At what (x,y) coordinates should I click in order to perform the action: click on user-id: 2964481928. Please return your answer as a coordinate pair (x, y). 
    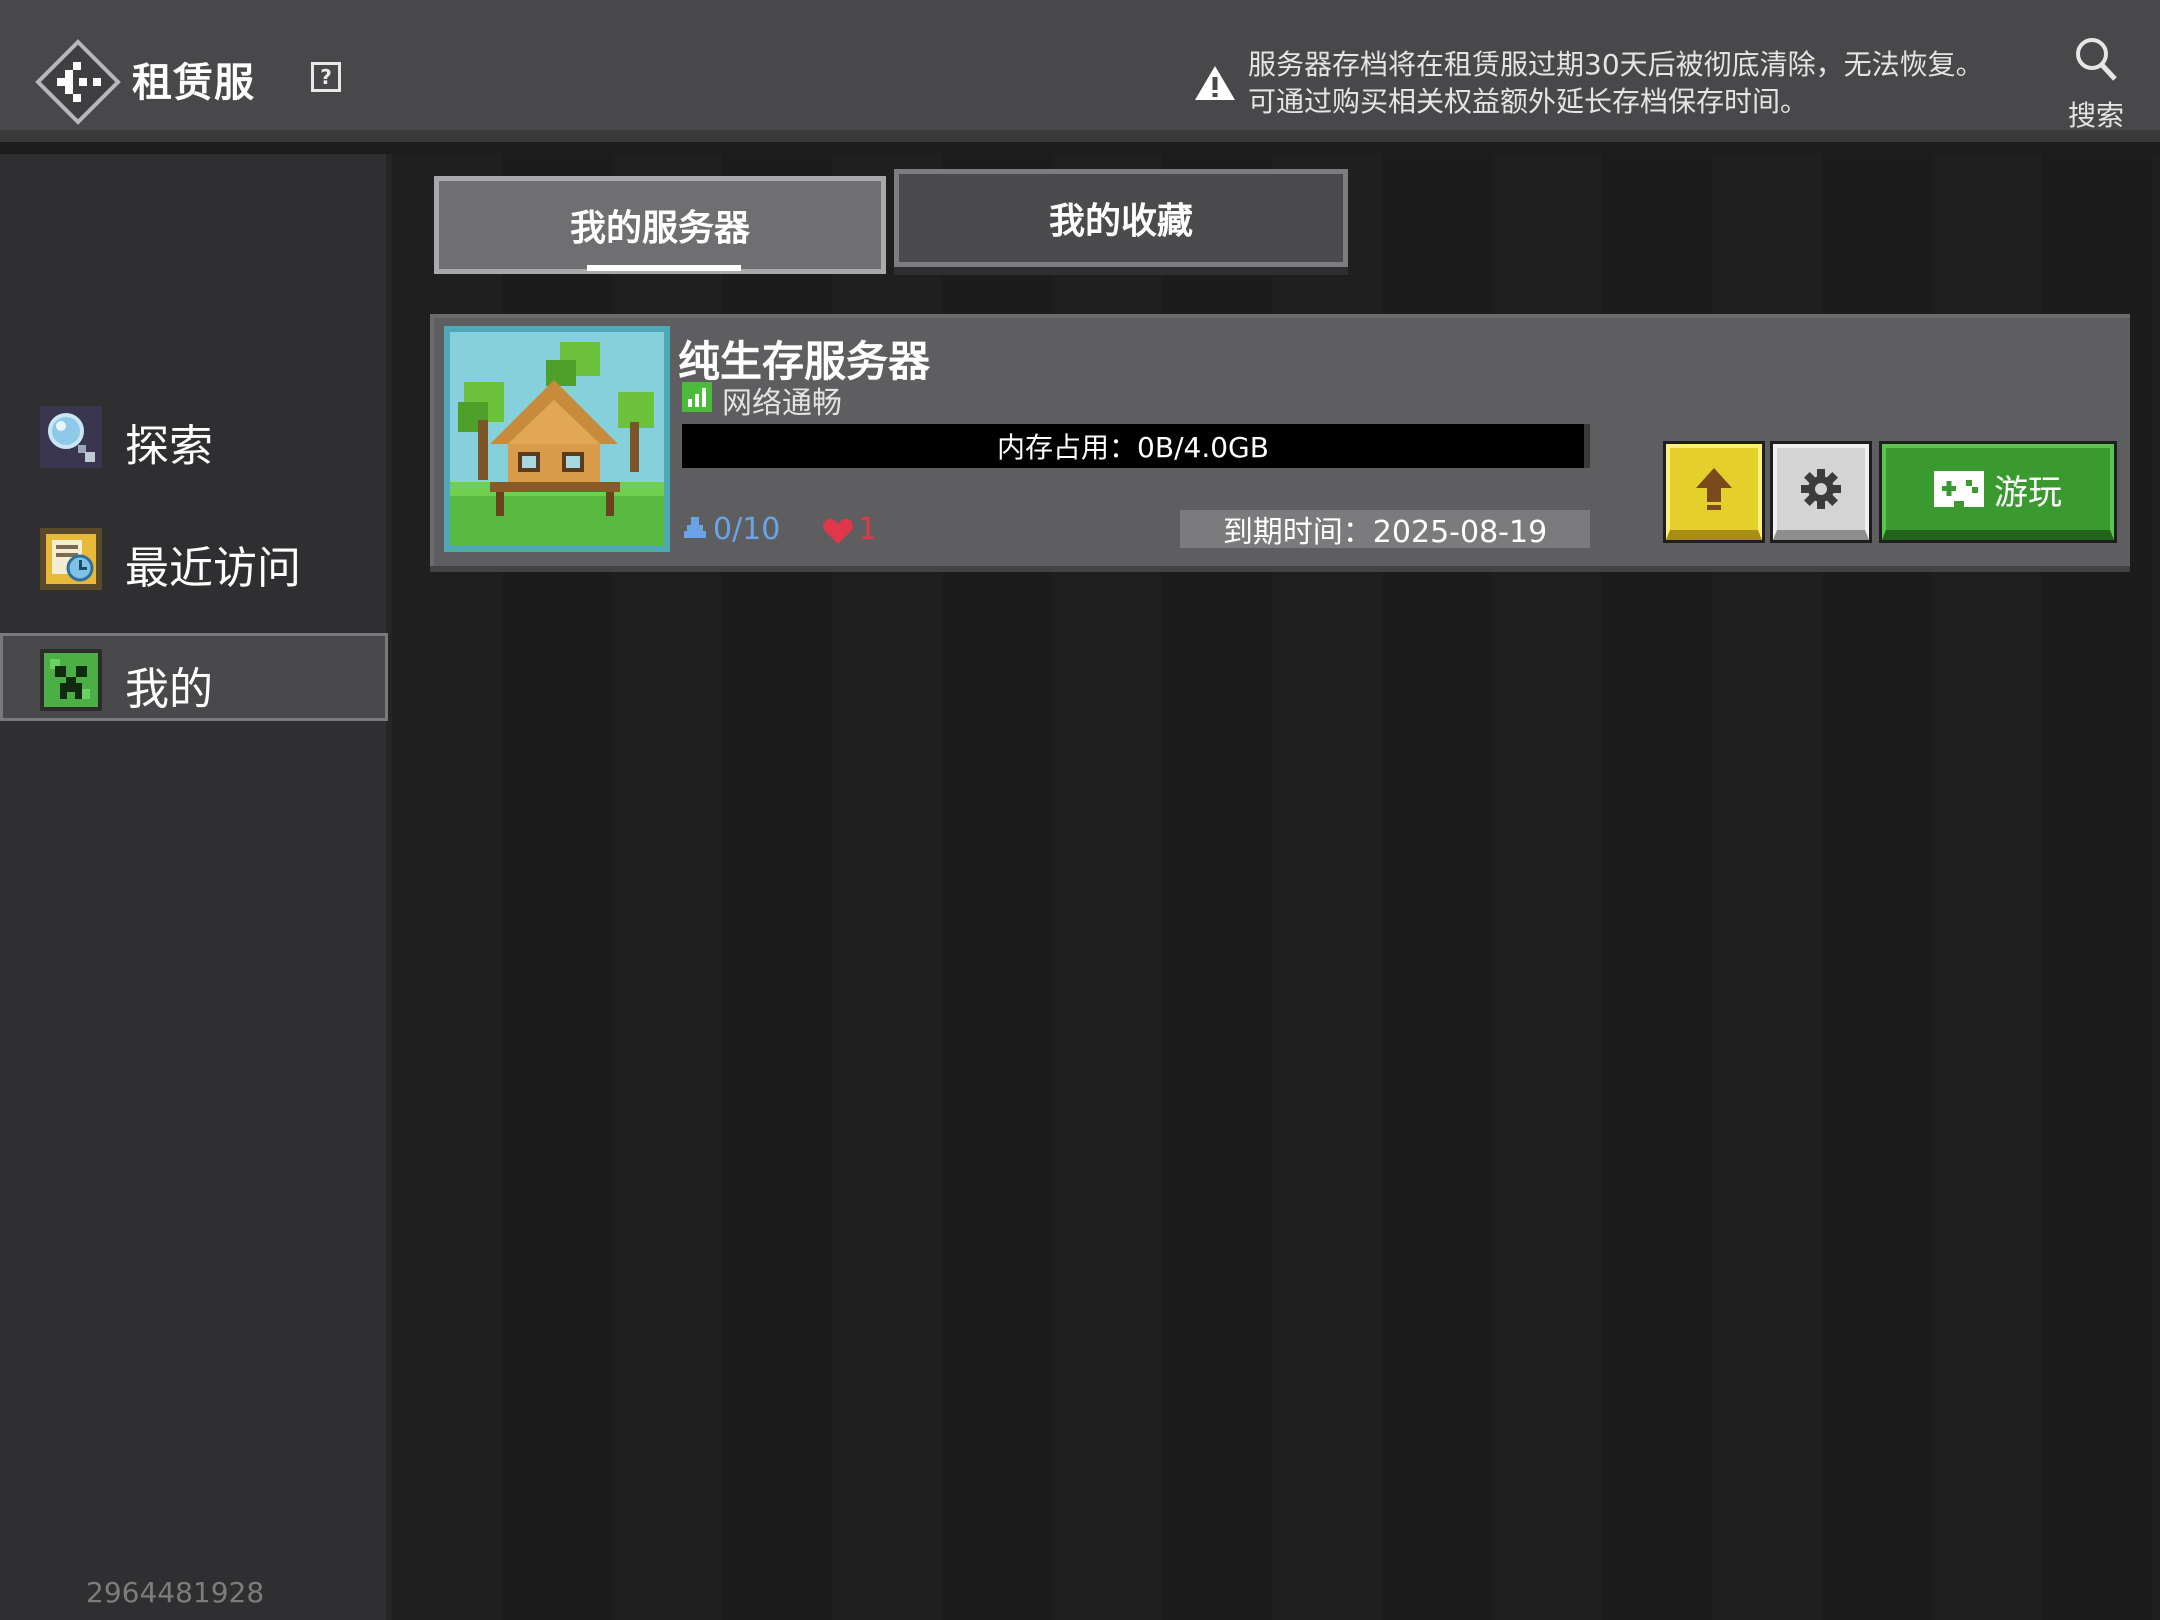
    Looking at the image, I should click on (175, 1592).